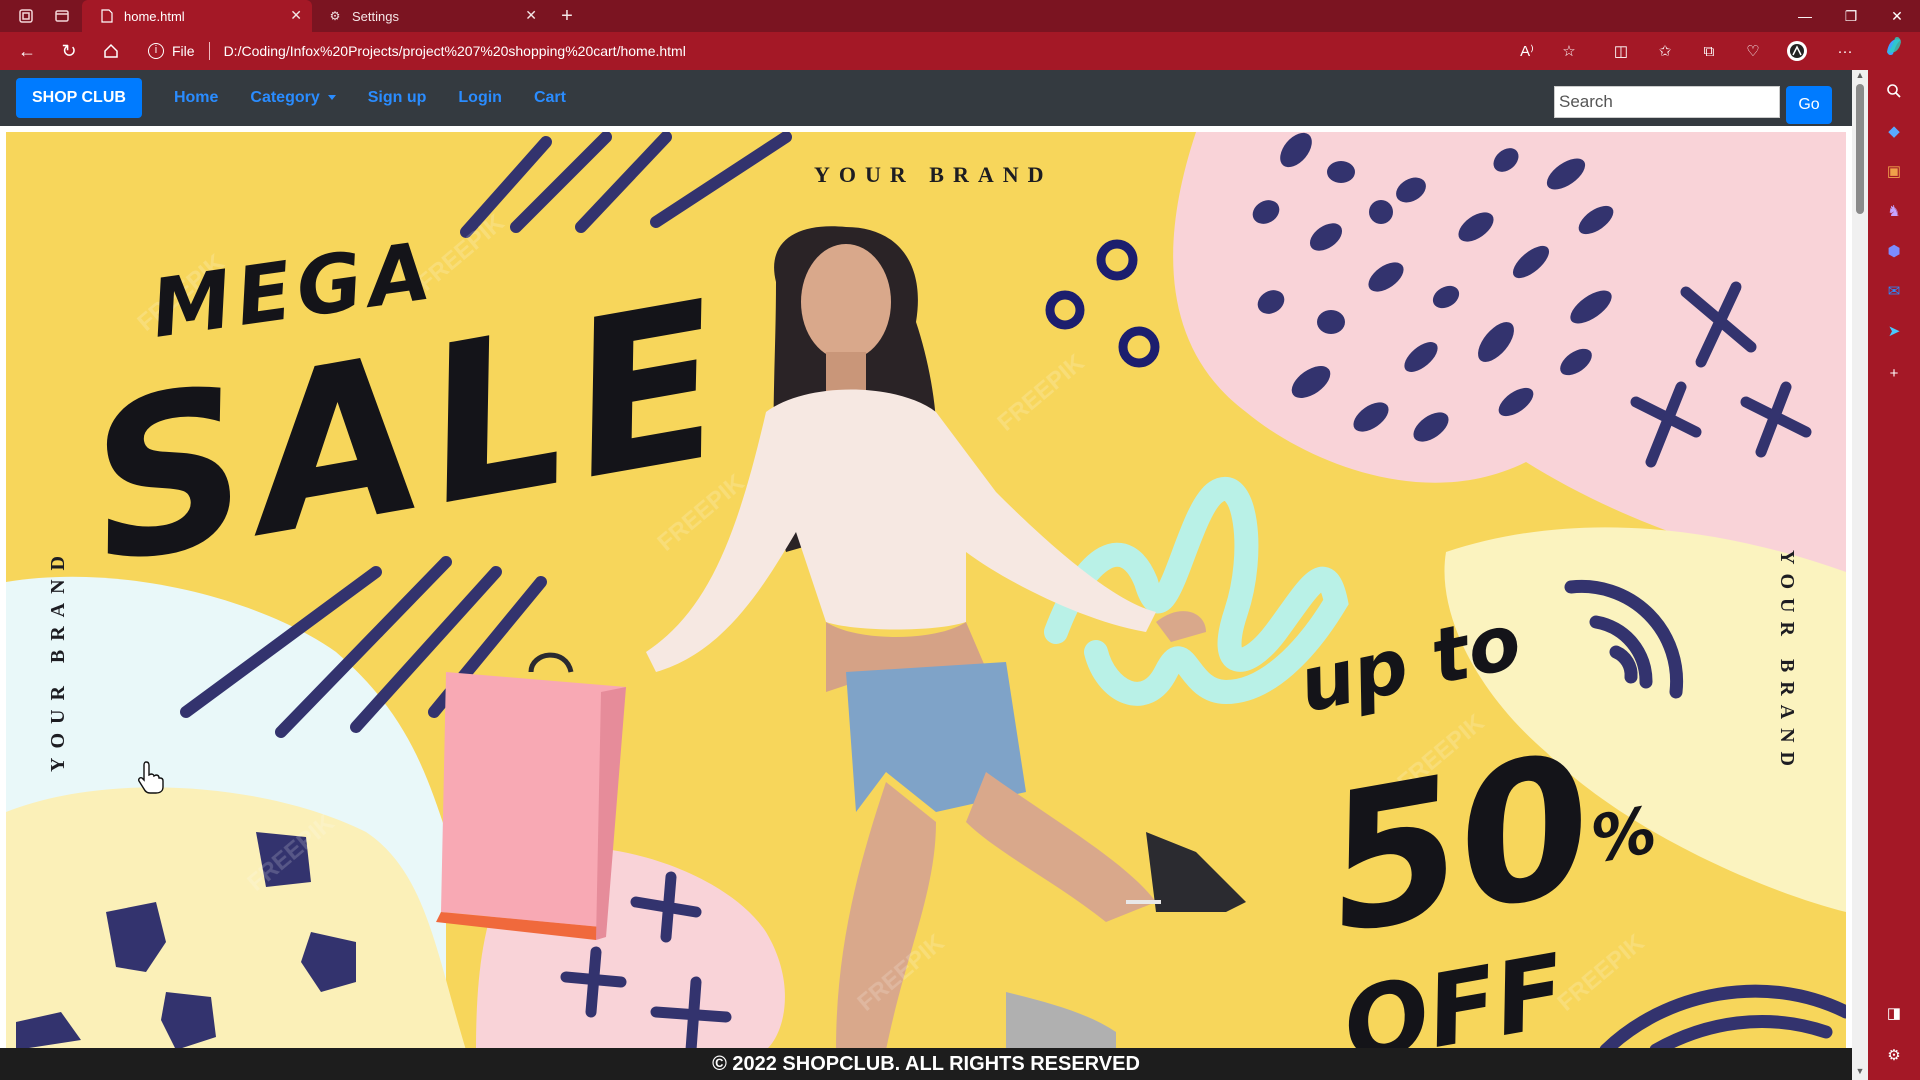  What do you see at coordinates (1894, 1013) in the screenshot?
I see `sidebar-toggle-icon: ◨` at bounding box center [1894, 1013].